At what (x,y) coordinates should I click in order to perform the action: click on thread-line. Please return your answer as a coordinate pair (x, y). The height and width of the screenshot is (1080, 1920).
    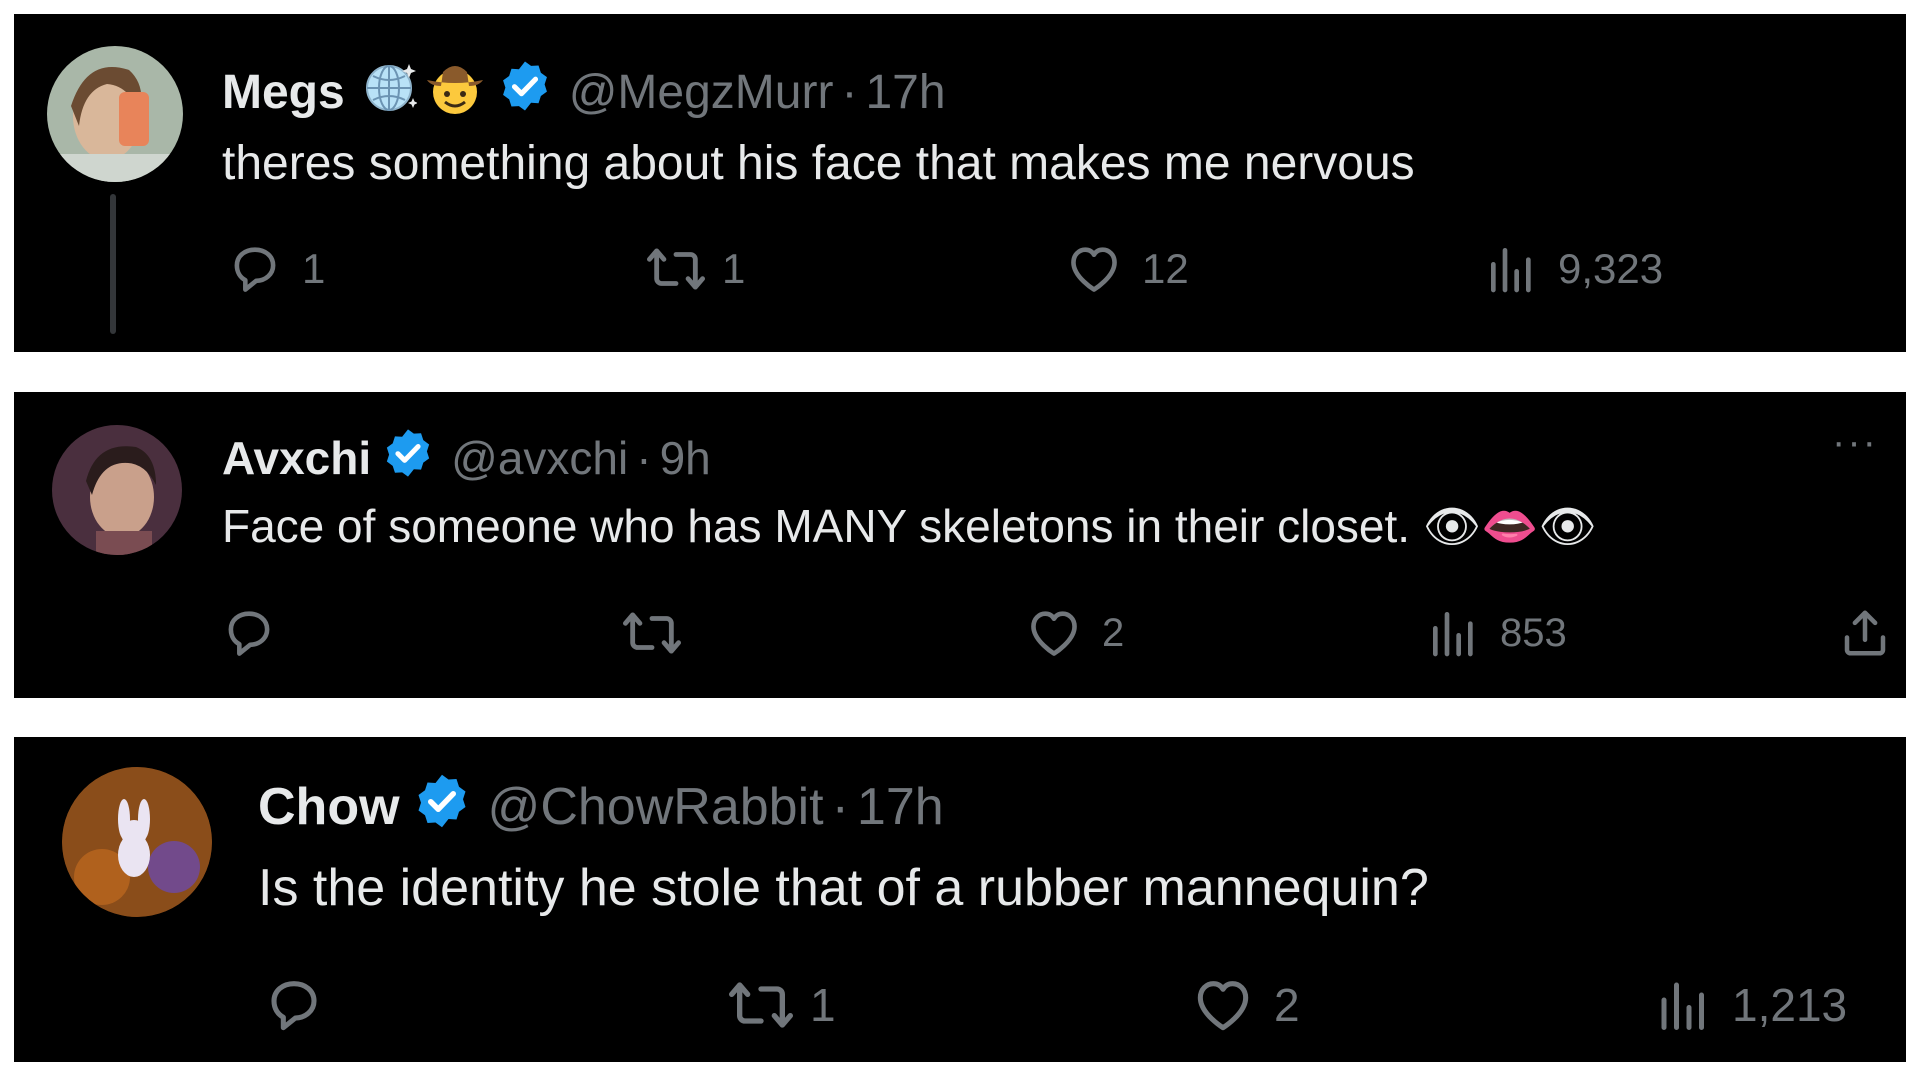
    Looking at the image, I should click on (113, 264).